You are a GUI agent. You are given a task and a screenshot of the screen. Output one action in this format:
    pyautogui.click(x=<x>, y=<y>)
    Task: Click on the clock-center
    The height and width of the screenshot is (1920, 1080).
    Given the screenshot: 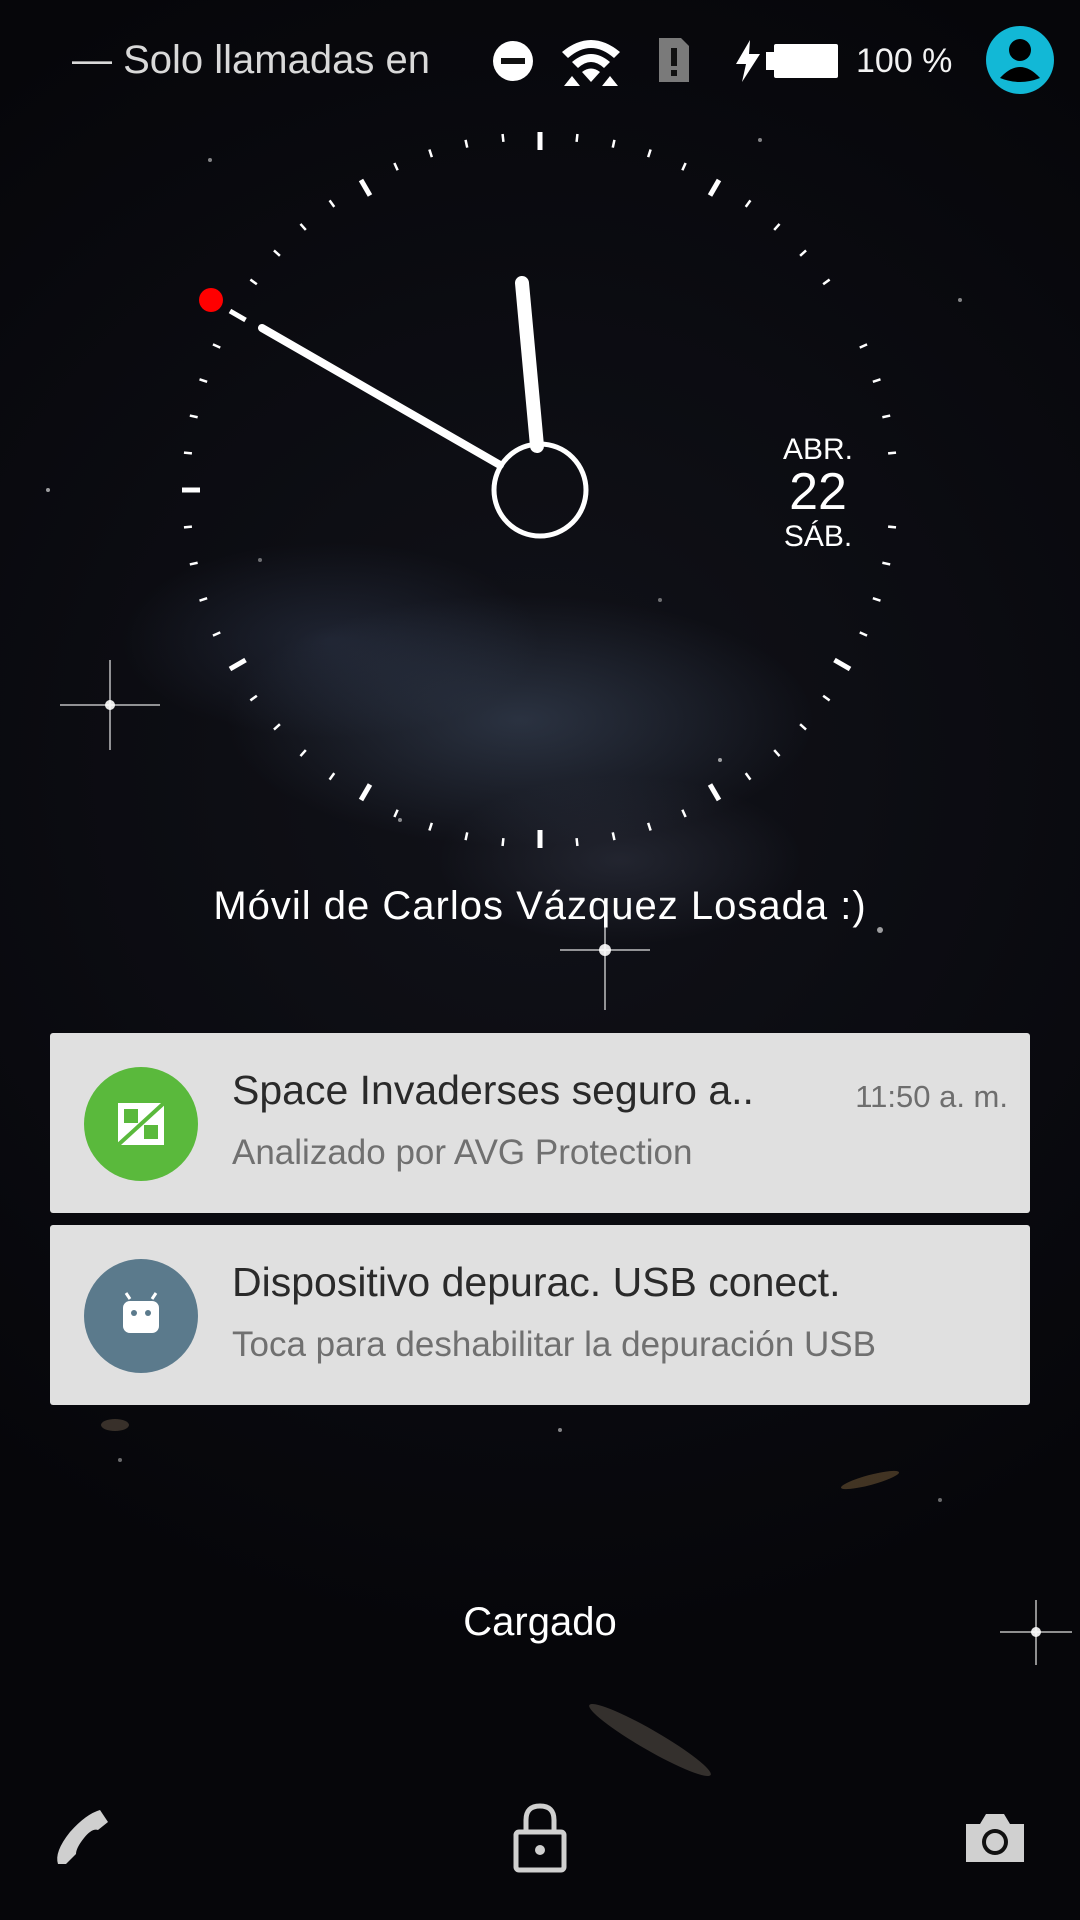 What is the action you would take?
    pyautogui.click(x=540, y=490)
    